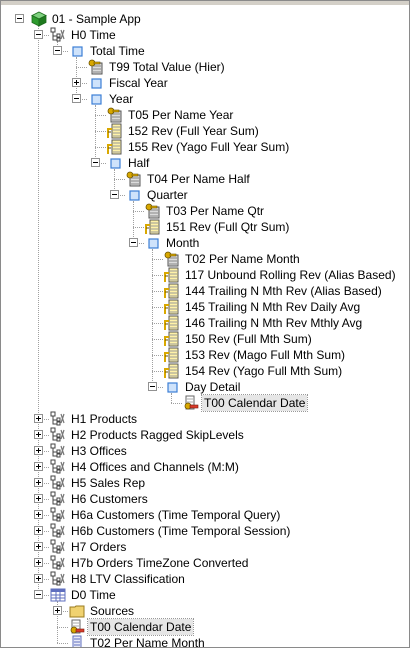  I want to click on tree-node: 151 Rev (Full Qtr Sum), so click(205, 227).